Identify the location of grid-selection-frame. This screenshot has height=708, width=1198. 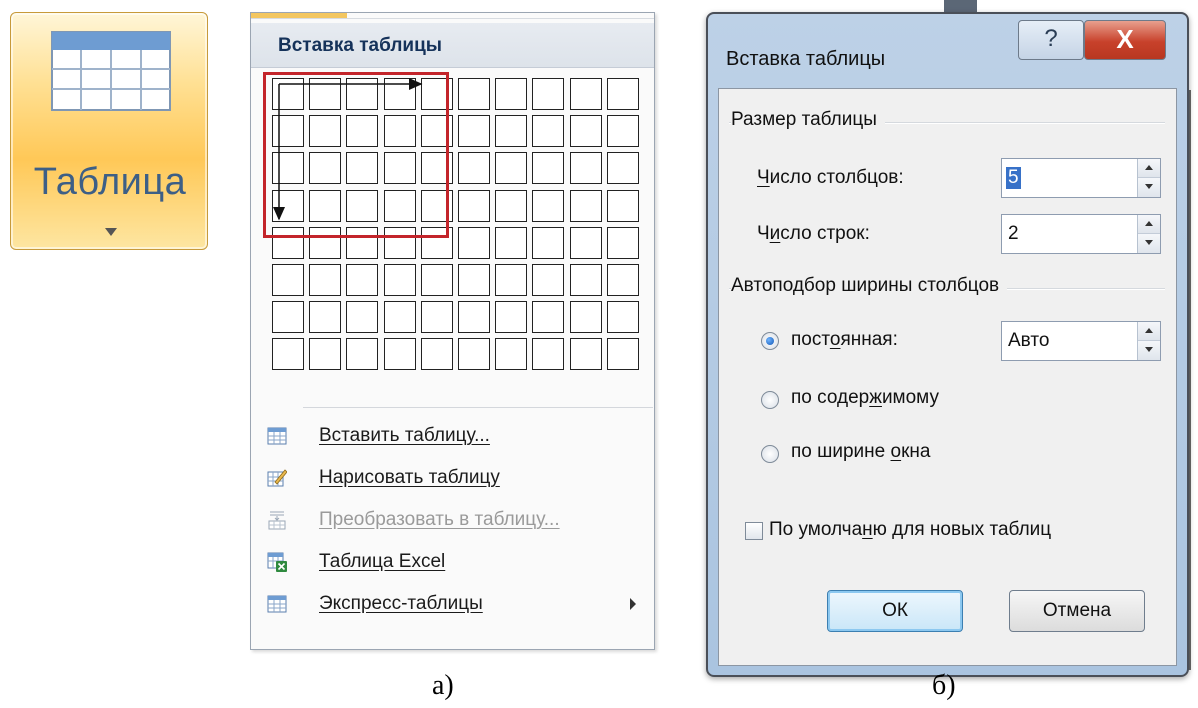
(356, 155).